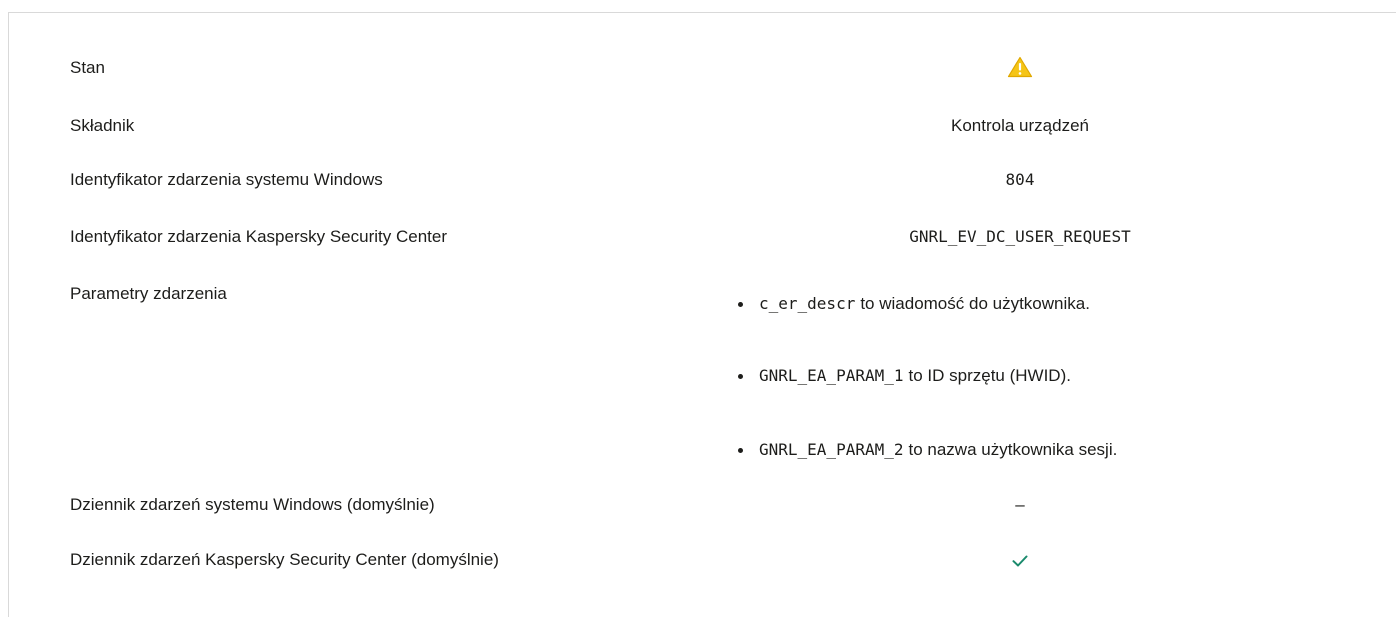  What do you see at coordinates (975, 303) in the screenshot?
I see `param-text: to wiadomość do użytkownika.` at bounding box center [975, 303].